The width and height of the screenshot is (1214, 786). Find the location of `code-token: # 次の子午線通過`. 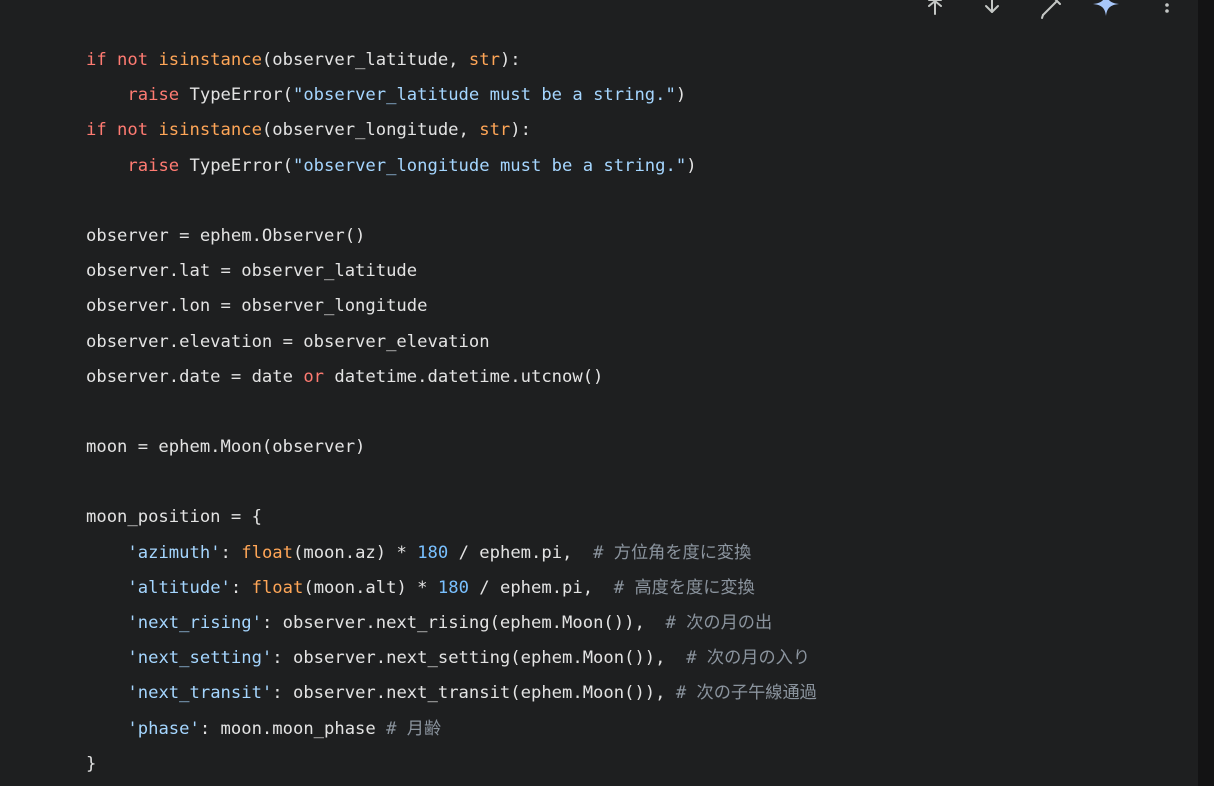

code-token: # 次の子午線通過 is located at coordinates (746, 693).